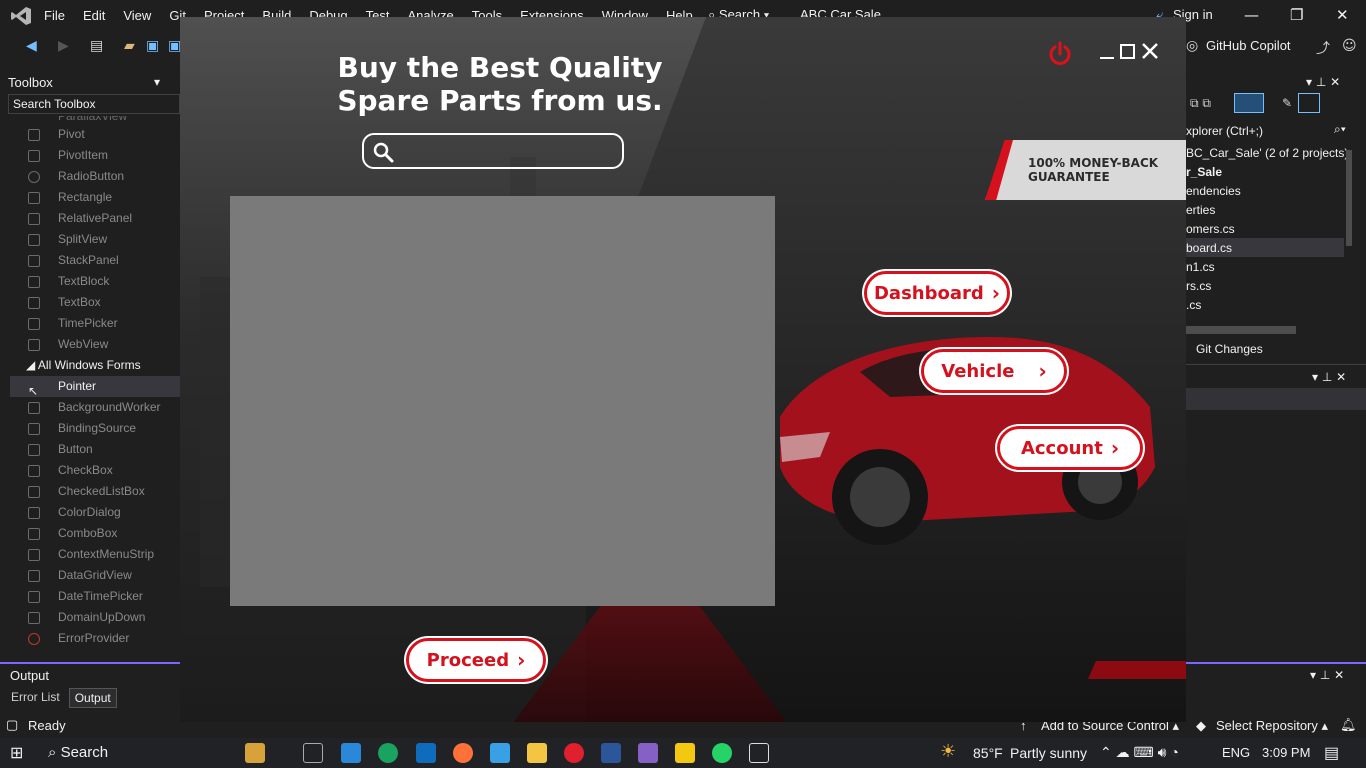 This screenshot has width=1366, height=768. Describe the element at coordinates (313, 753) in the screenshot. I see `task-view-icon` at that location.